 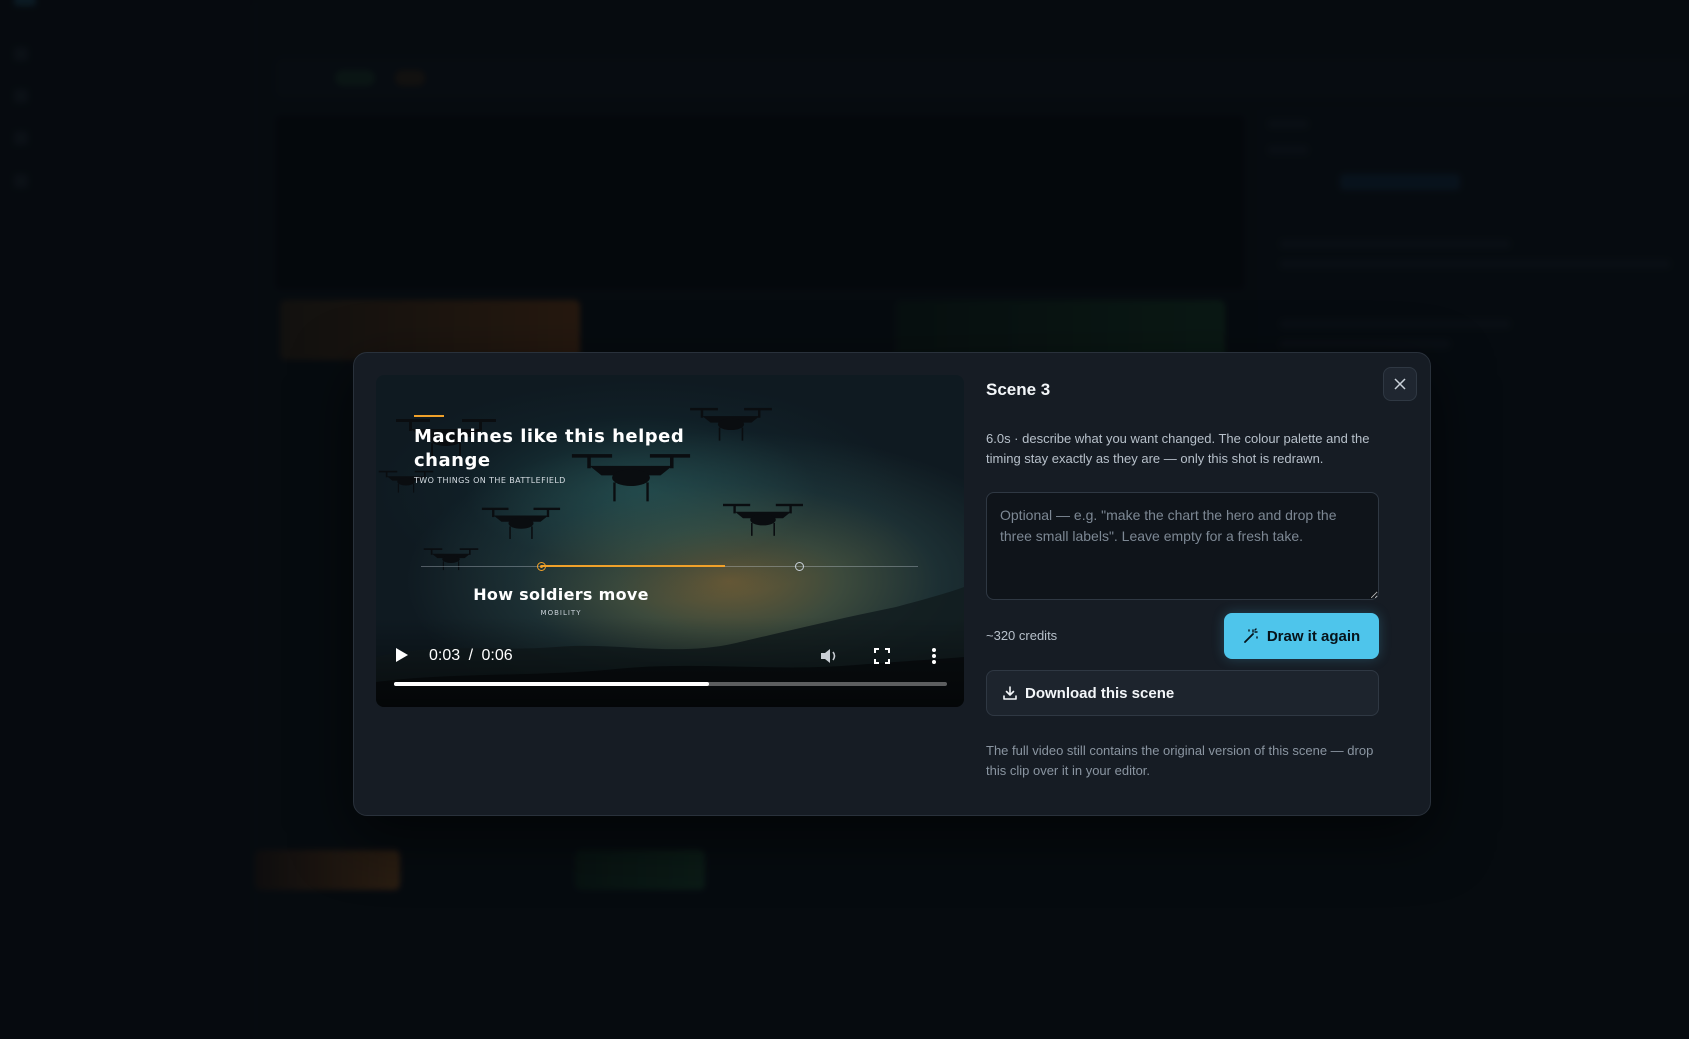 What do you see at coordinates (490, 480) in the screenshot?
I see `video-subtitle: TWO THINGS ON THE BATTLEFIELD` at bounding box center [490, 480].